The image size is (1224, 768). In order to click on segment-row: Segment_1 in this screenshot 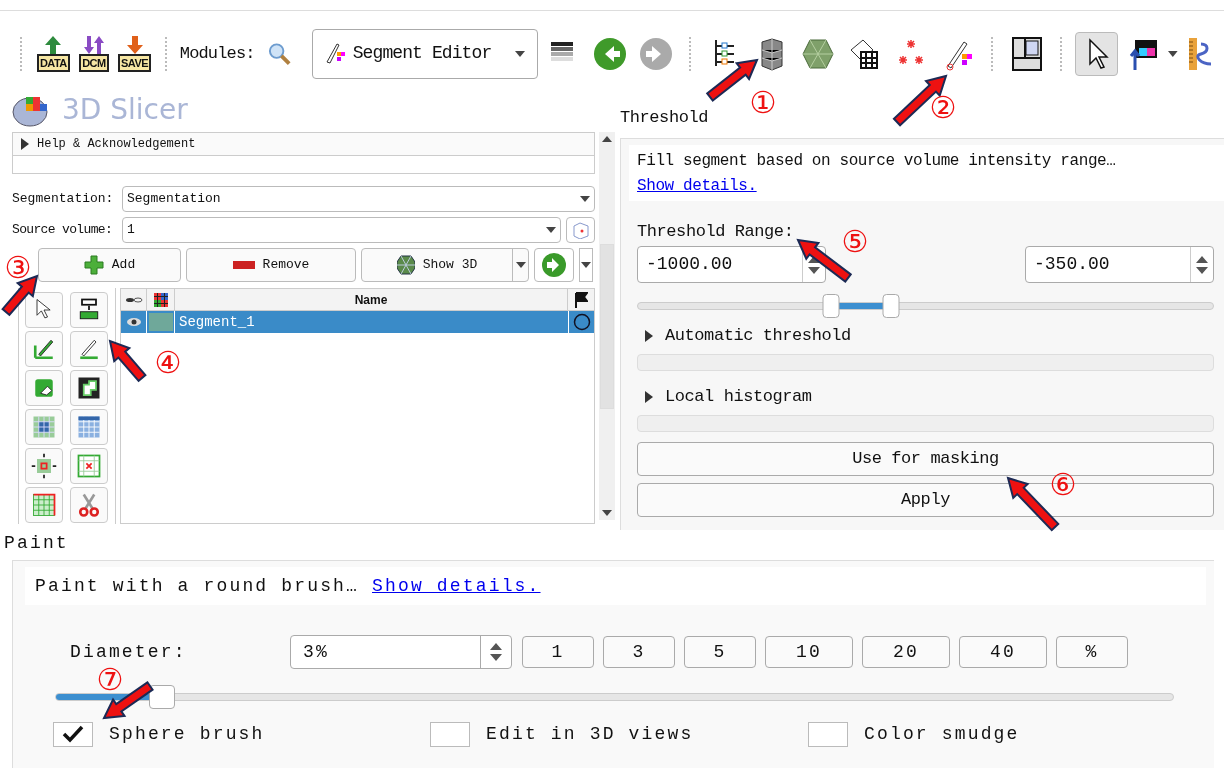, I will do `click(357, 322)`.